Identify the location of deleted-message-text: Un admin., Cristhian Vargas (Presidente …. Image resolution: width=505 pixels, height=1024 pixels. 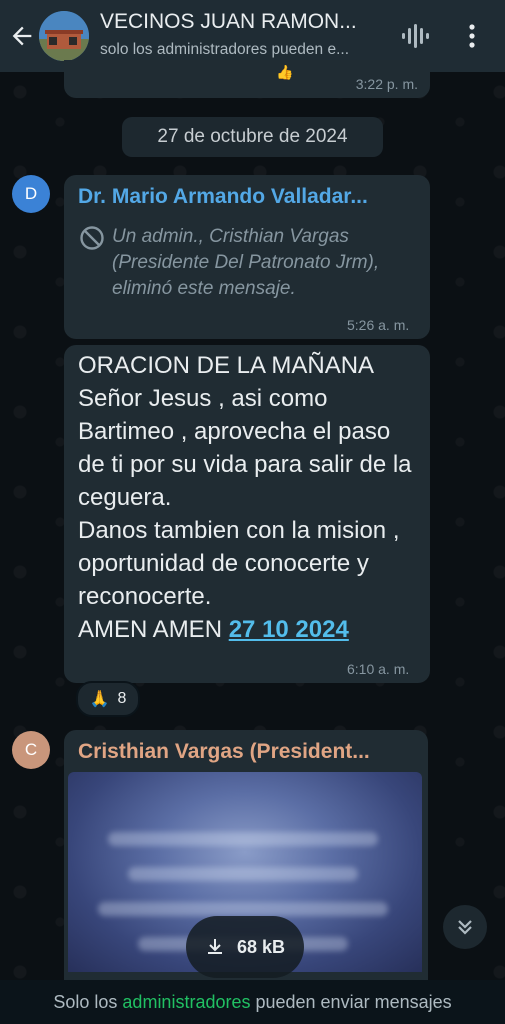
(246, 262).